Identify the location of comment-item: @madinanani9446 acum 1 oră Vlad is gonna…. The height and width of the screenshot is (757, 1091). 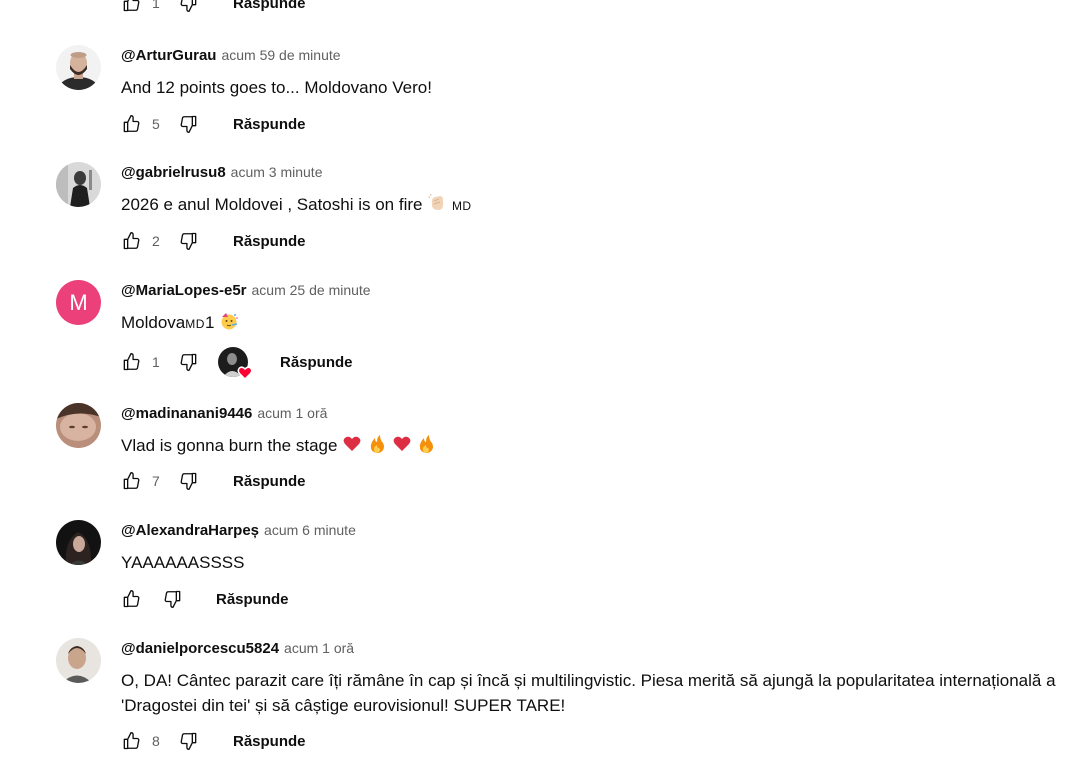
(545, 453).